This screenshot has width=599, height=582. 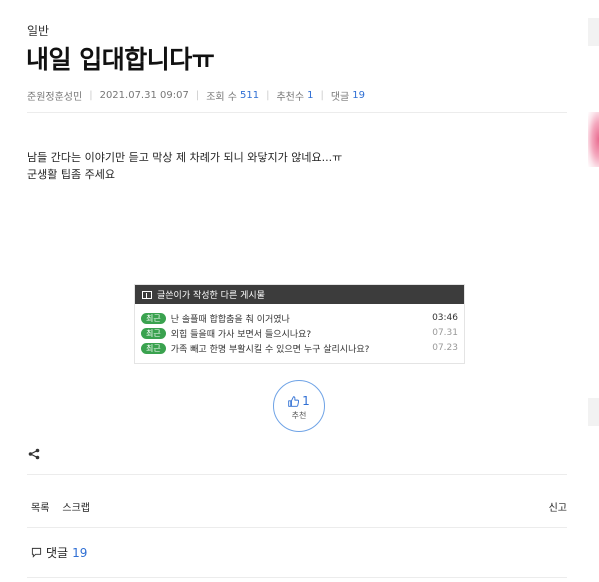 I want to click on thumbs-up-icon, so click(x=294, y=401).